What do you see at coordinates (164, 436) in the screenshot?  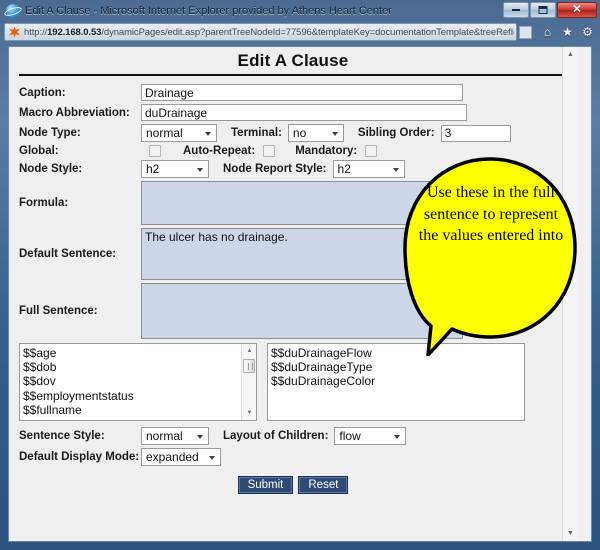 I see `sentence-style-value: normal` at bounding box center [164, 436].